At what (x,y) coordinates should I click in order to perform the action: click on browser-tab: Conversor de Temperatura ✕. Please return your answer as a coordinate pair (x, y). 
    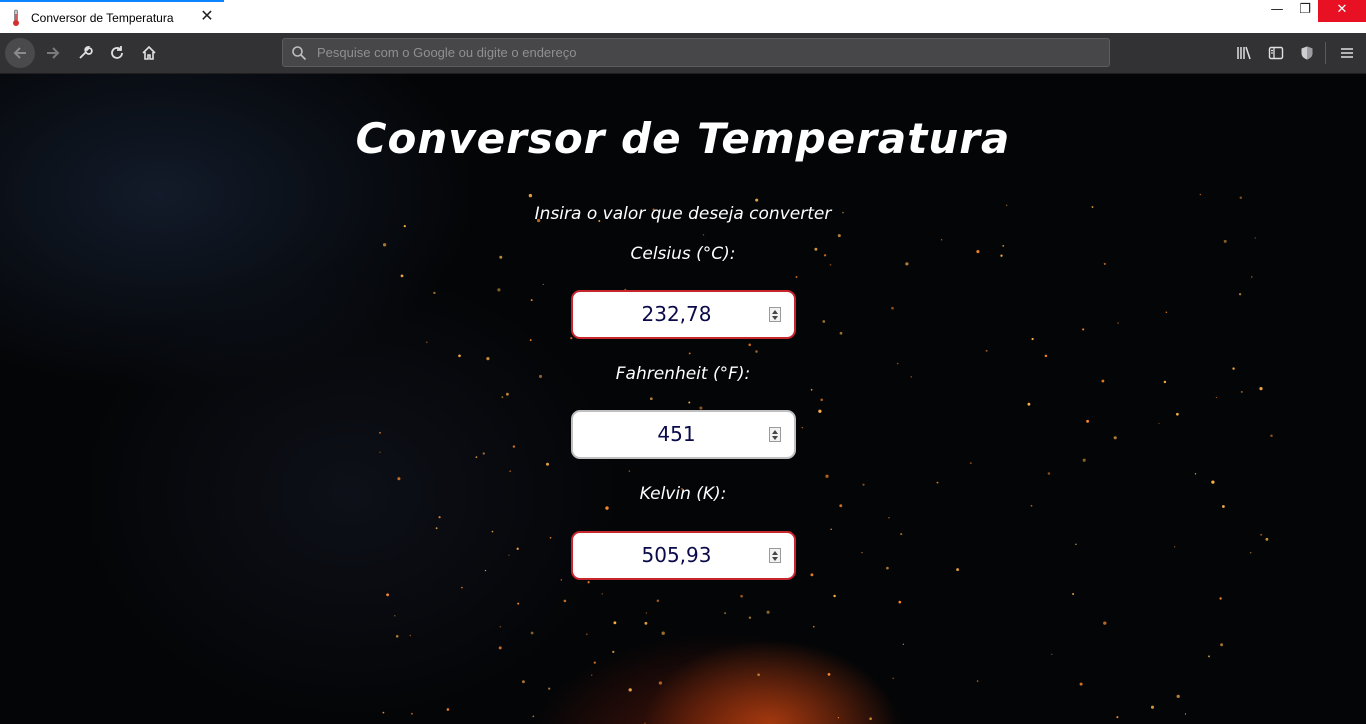
    Looking at the image, I should click on (112, 16).